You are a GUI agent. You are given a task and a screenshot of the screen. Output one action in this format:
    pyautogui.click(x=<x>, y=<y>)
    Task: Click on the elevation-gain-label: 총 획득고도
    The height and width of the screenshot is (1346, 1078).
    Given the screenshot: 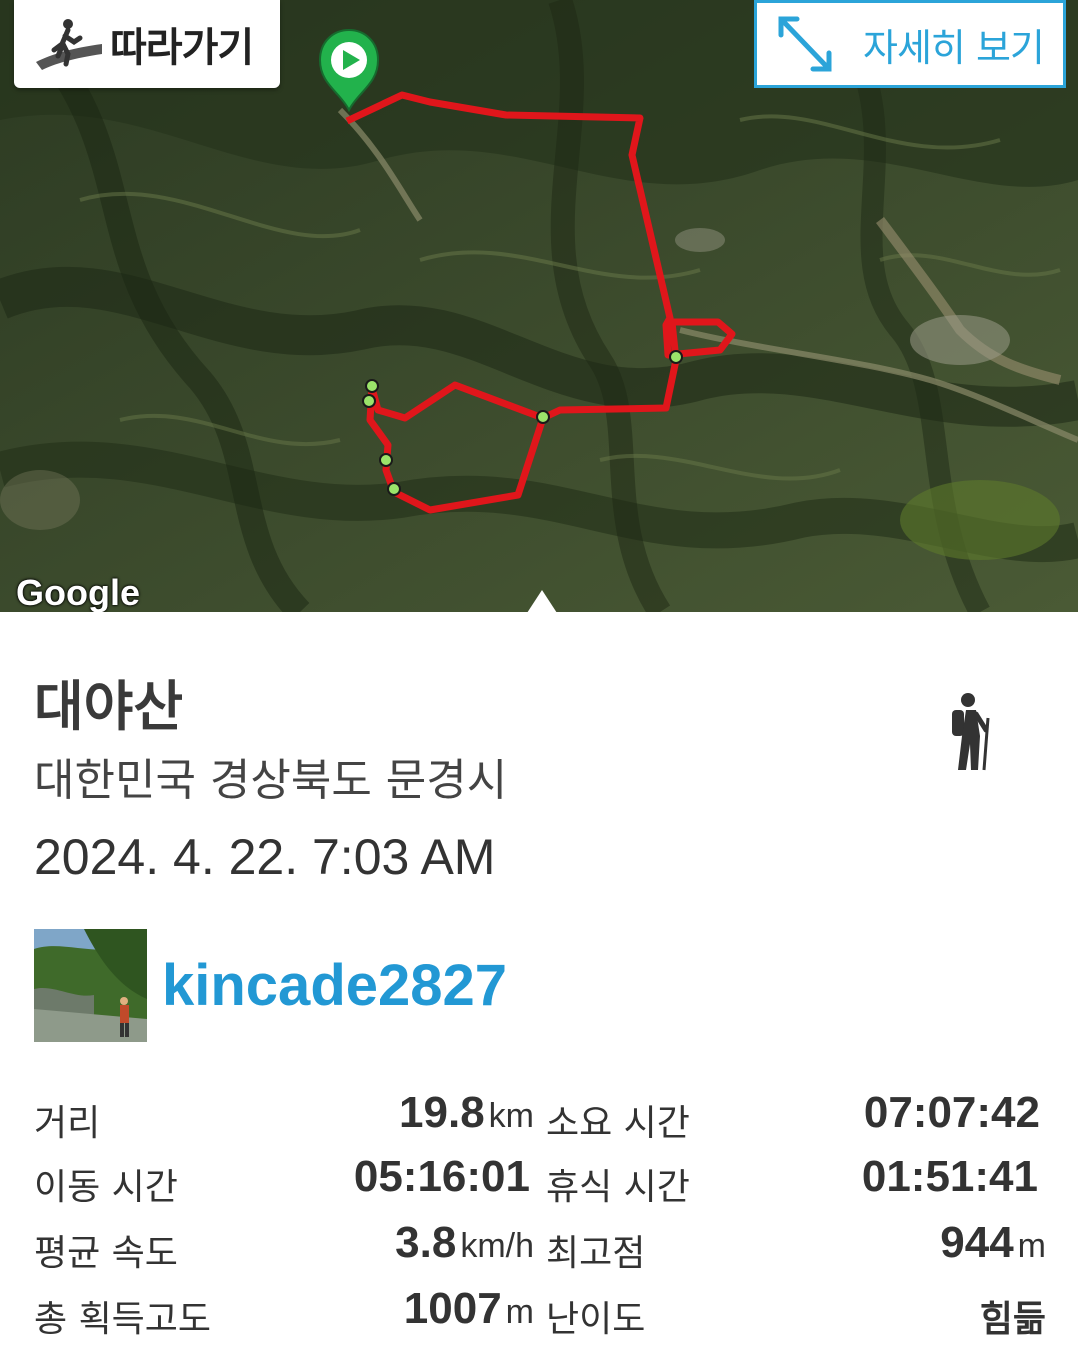 What is the action you would take?
    pyautogui.click(x=123, y=1319)
    